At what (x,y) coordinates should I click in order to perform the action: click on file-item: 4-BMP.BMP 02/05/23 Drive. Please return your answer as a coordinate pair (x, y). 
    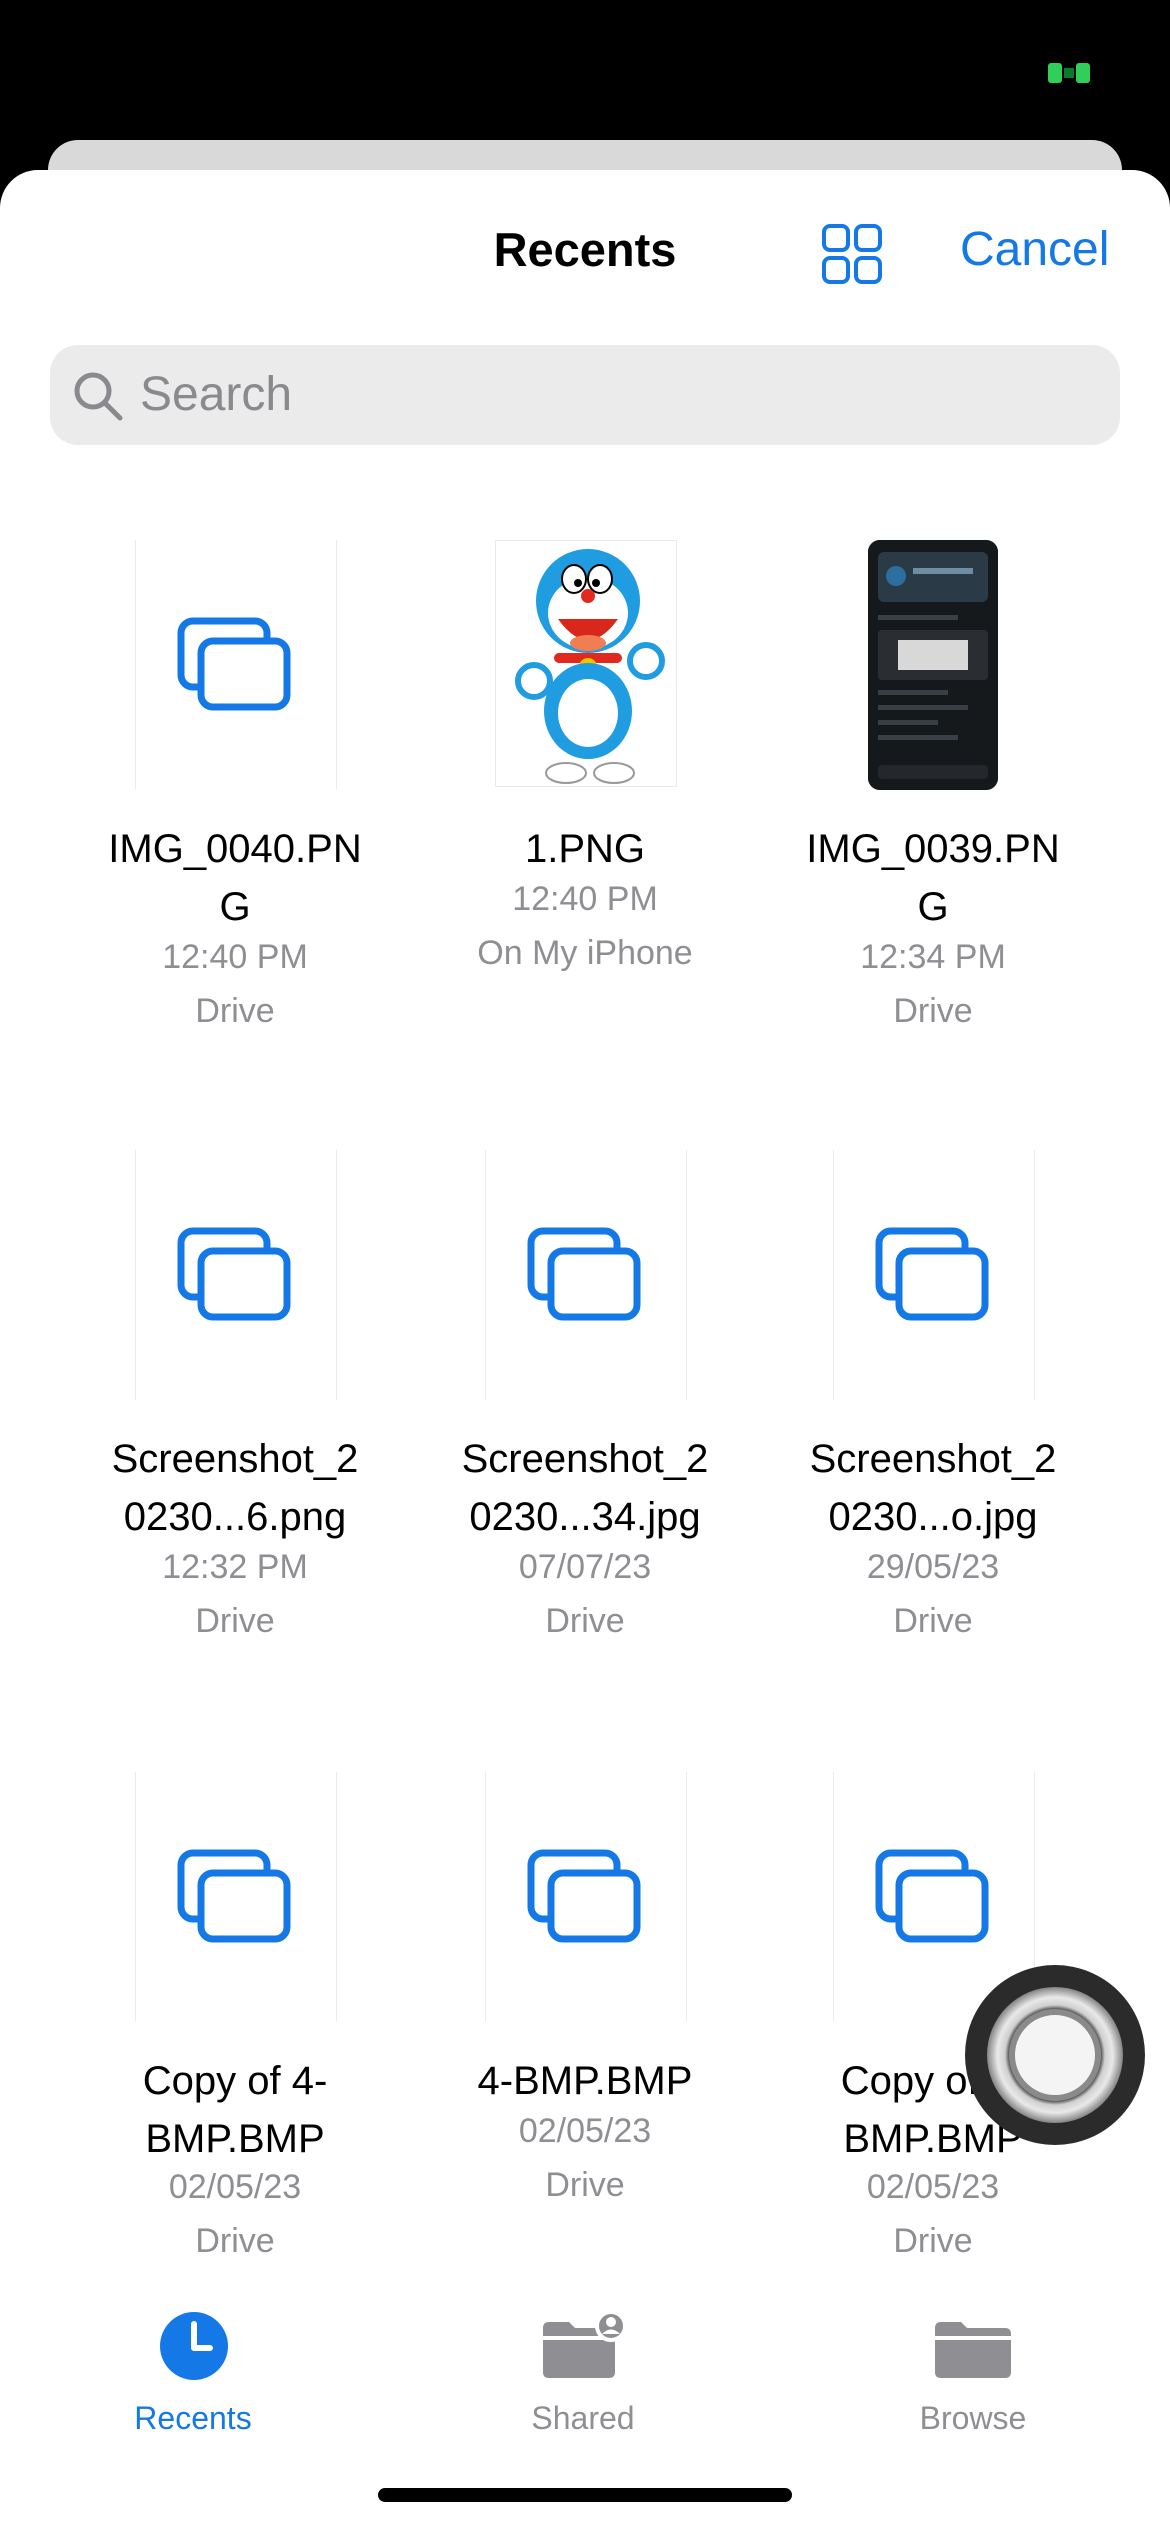
    Looking at the image, I should click on (585, 2022).